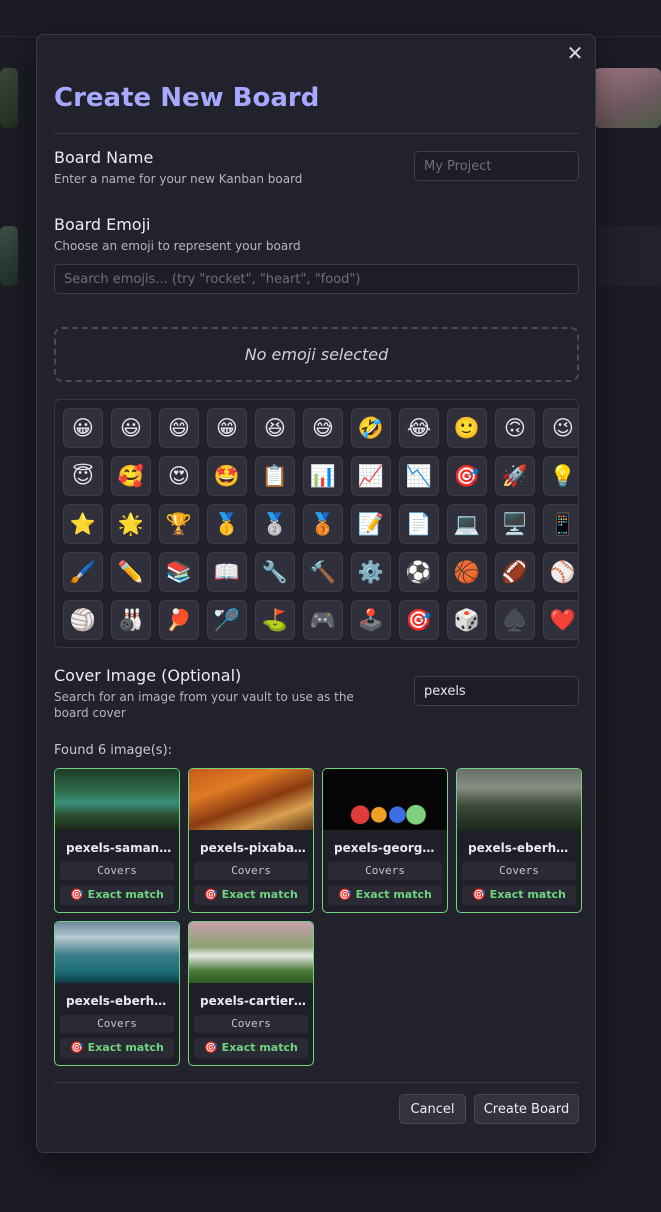 The width and height of the screenshot is (661, 1212). Describe the element at coordinates (9, 256) in the screenshot. I see `backdrop-card-cover` at that location.